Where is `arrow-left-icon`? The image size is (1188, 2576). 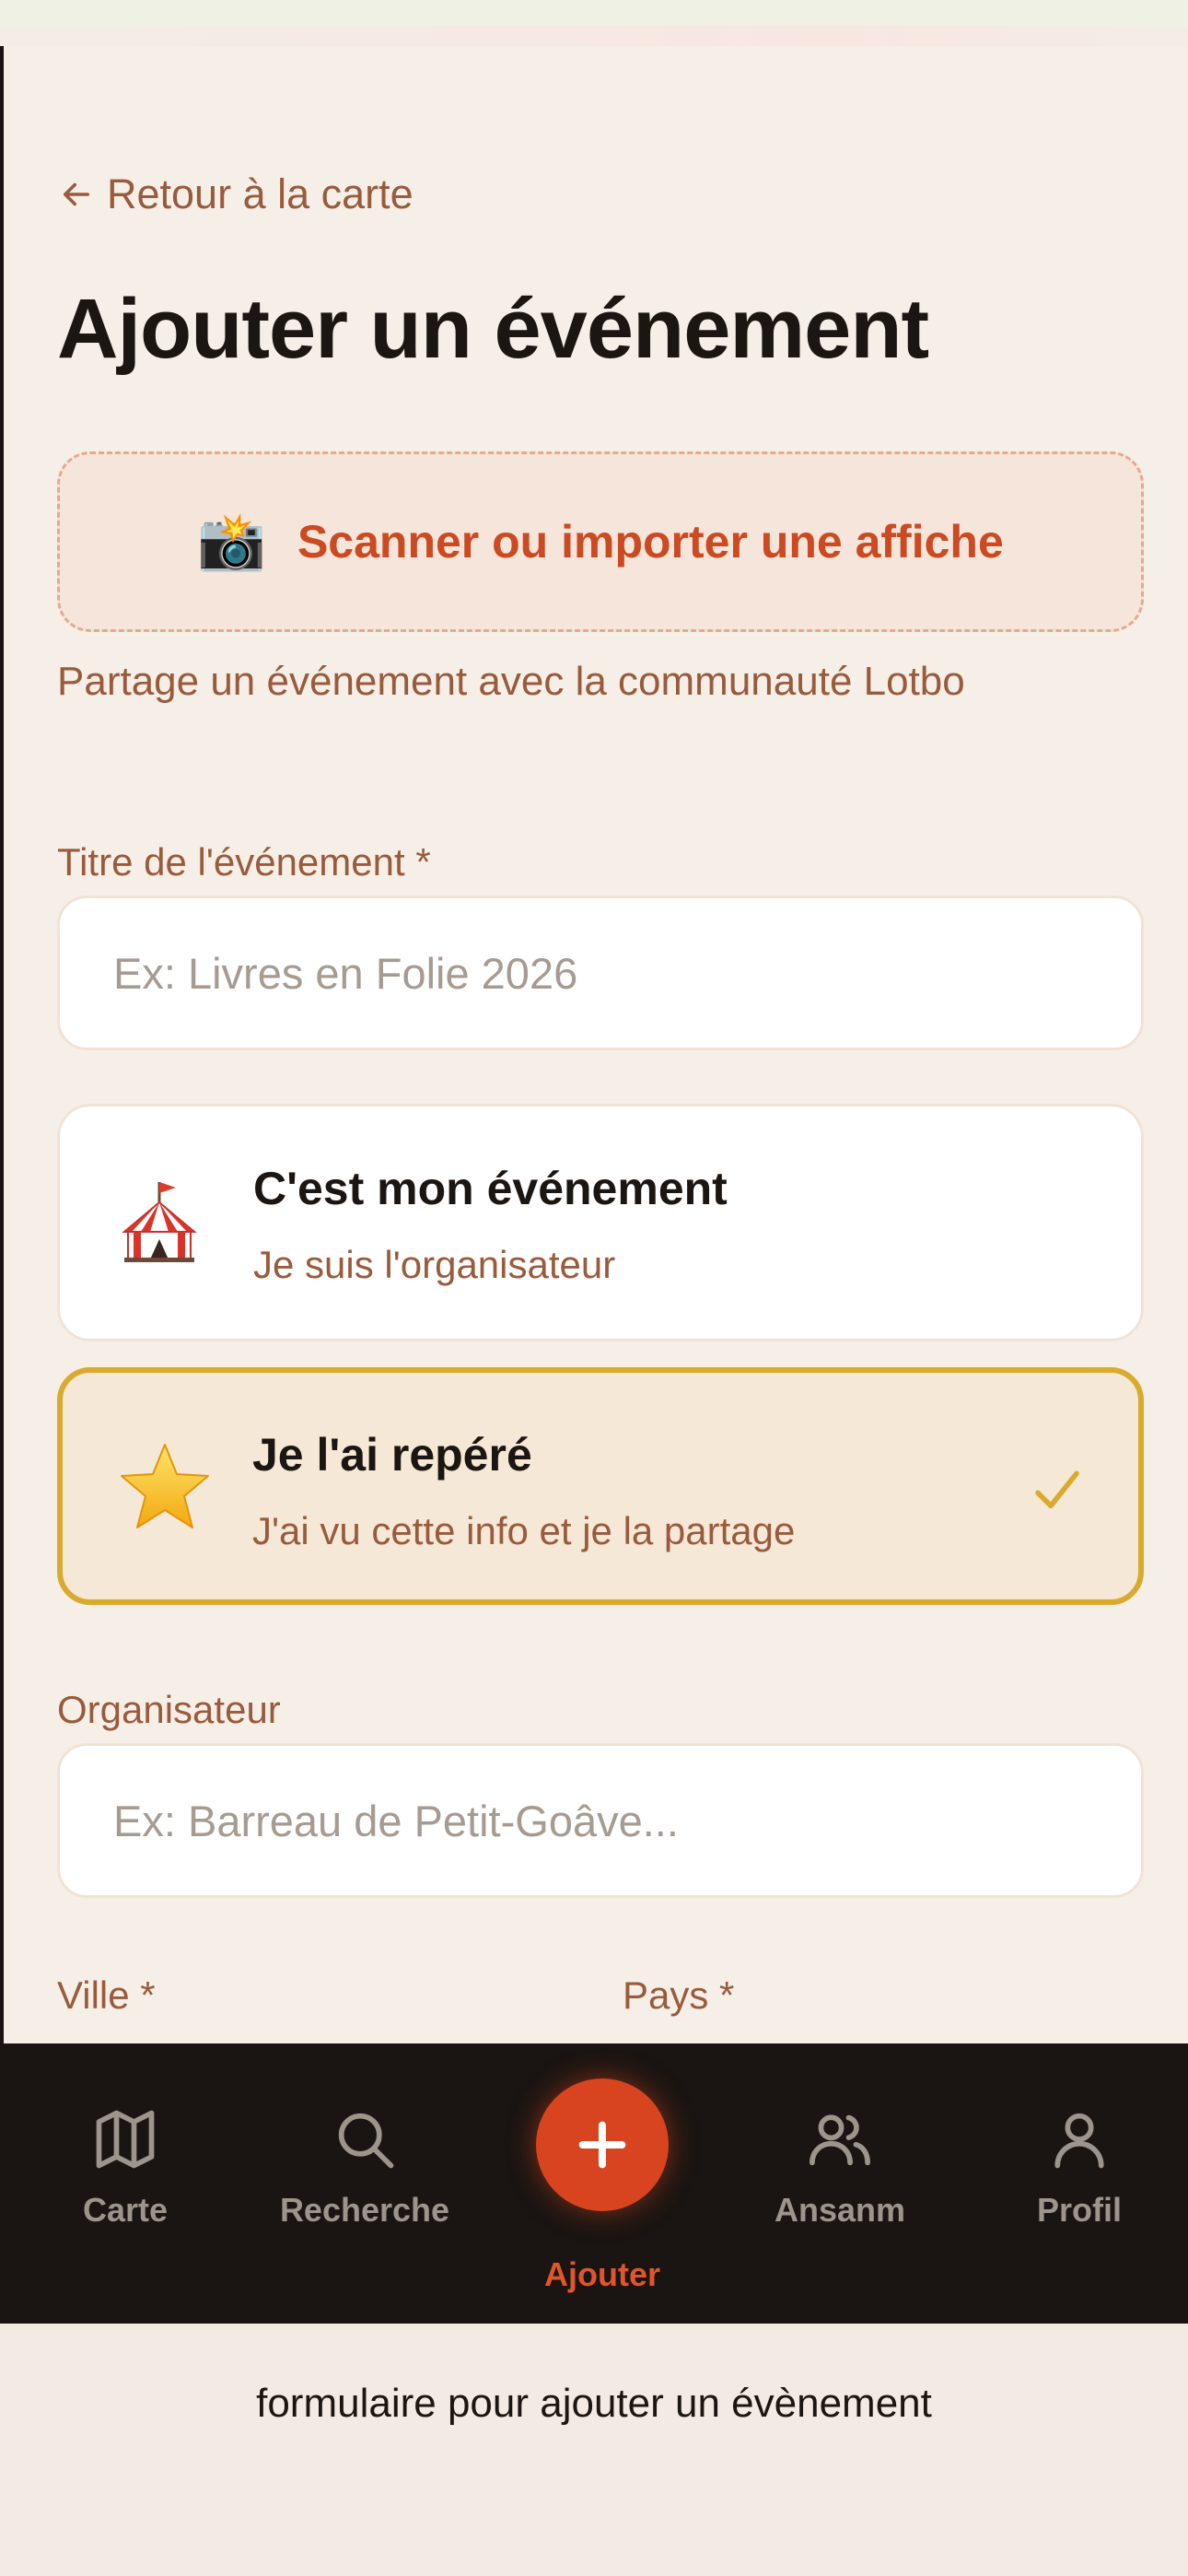
arrow-left-icon is located at coordinates (76, 194).